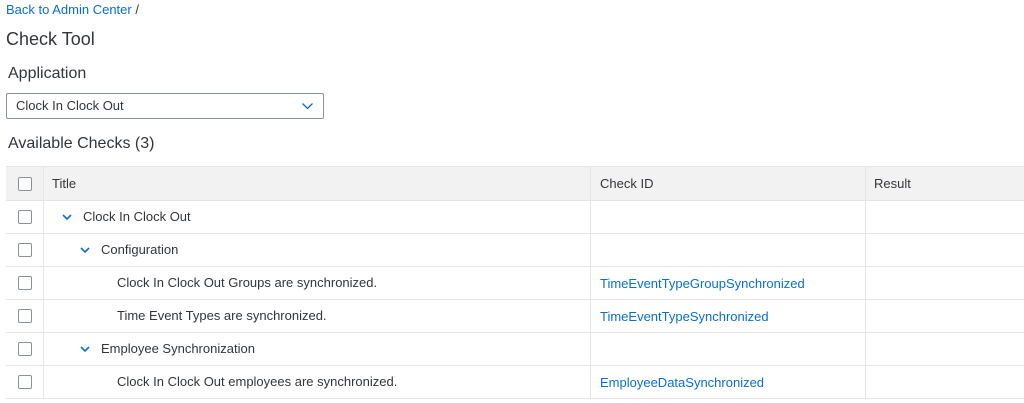 This screenshot has width=1024, height=403. Describe the element at coordinates (317, 349) in the screenshot. I see `title-cell: Employee Synchronization` at that location.